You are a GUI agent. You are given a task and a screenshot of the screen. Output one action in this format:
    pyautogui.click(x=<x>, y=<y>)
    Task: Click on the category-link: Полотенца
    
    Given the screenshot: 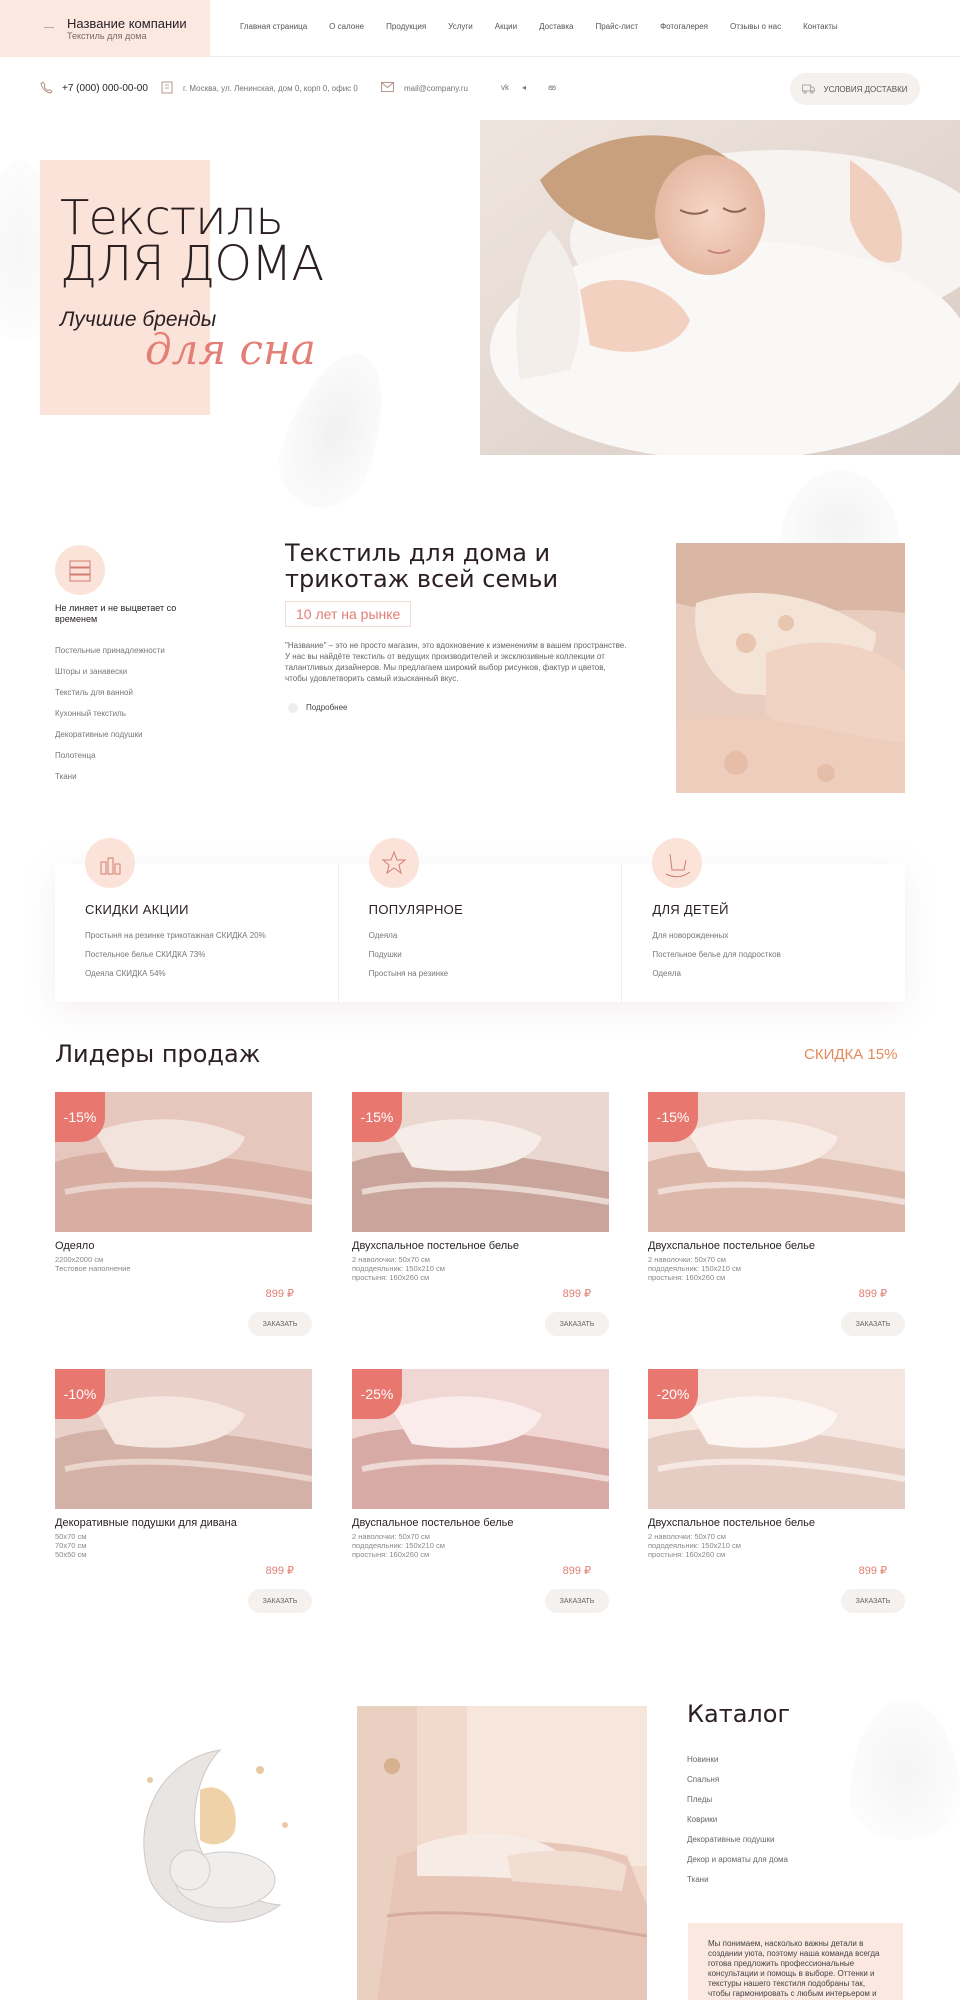 What is the action you would take?
    pyautogui.click(x=110, y=755)
    